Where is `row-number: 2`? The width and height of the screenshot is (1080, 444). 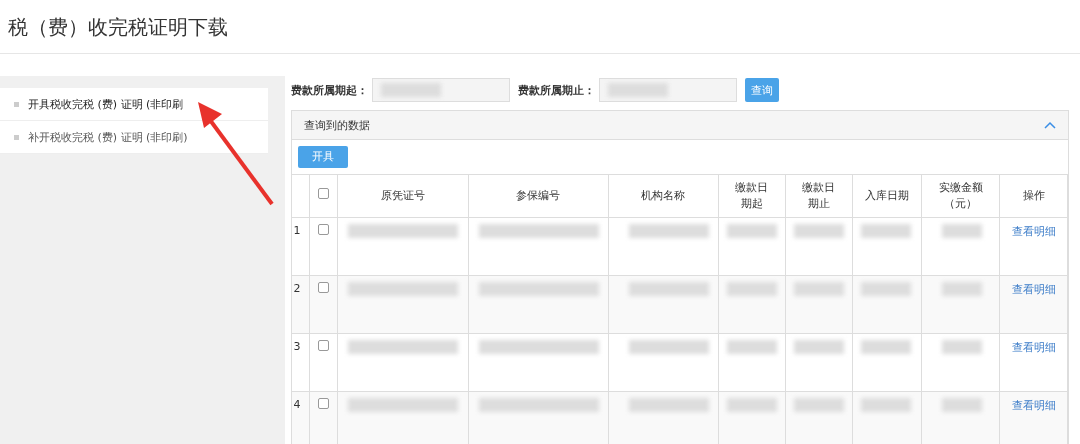
row-number: 2 is located at coordinates (300, 304).